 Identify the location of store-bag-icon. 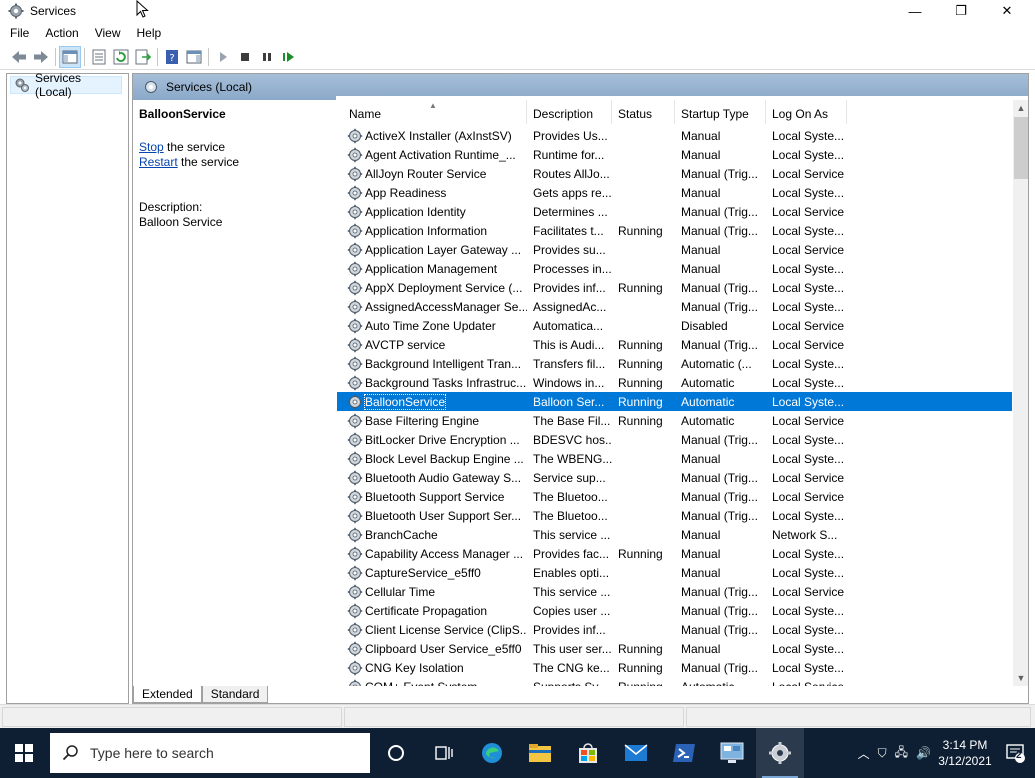
(588, 753).